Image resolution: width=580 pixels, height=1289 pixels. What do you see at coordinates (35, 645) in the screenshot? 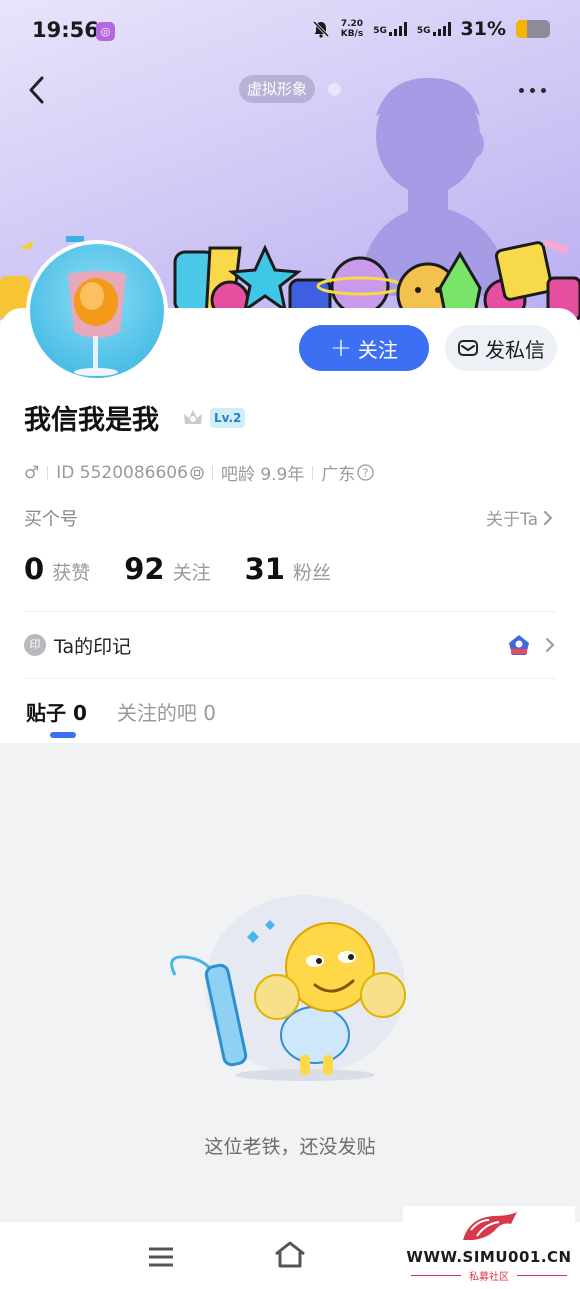
I see `mark-icon: 印` at bounding box center [35, 645].